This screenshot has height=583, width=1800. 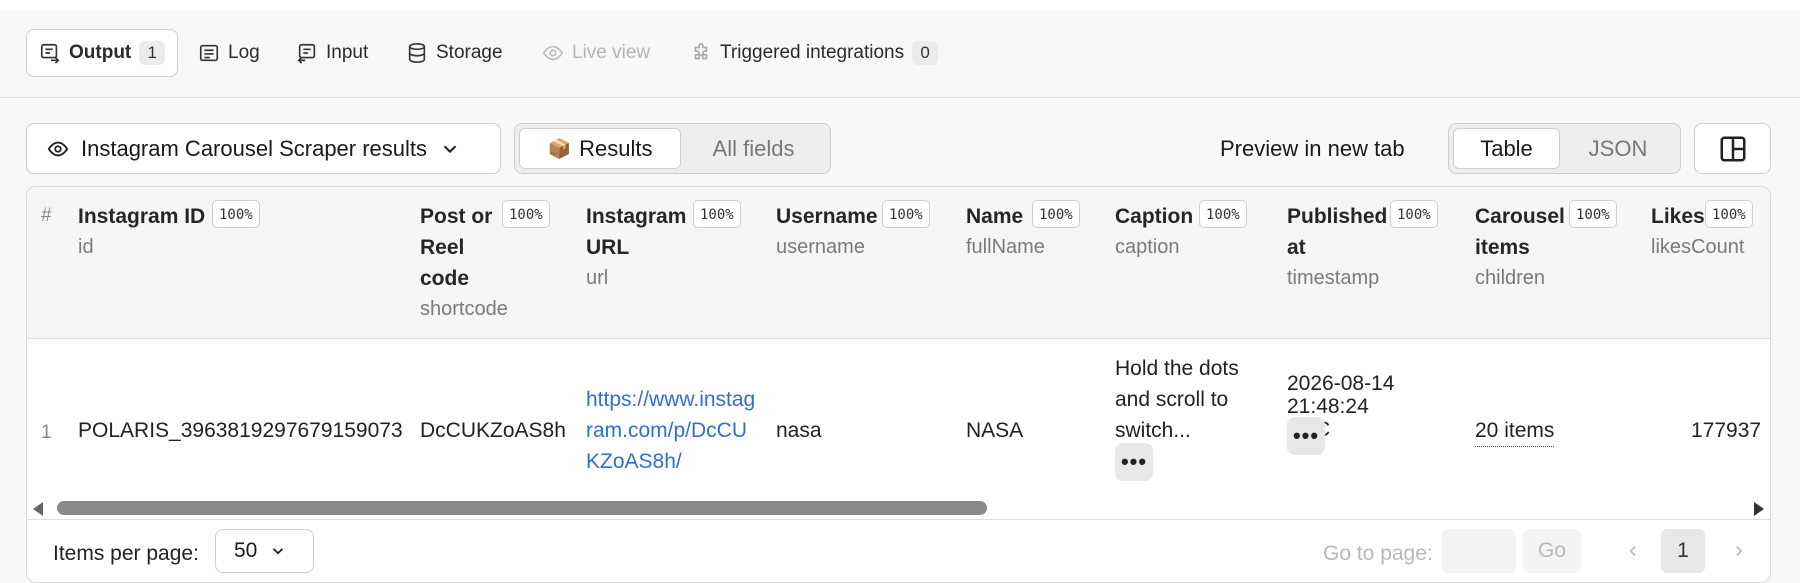 I want to click on eye-icon, so click(x=553, y=53).